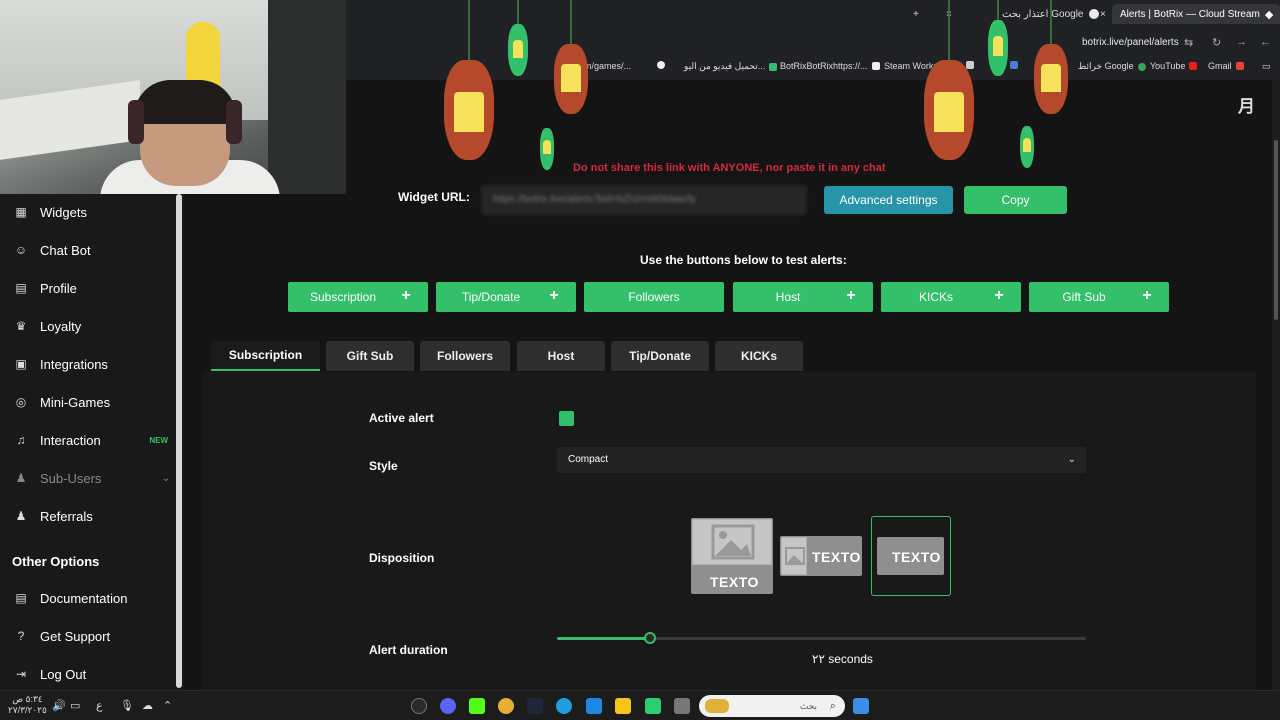 This screenshot has width=1280, height=720. What do you see at coordinates (506, 297) in the screenshot?
I see `test-tip-donate-button: Tip/Donate +` at bounding box center [506, 297].